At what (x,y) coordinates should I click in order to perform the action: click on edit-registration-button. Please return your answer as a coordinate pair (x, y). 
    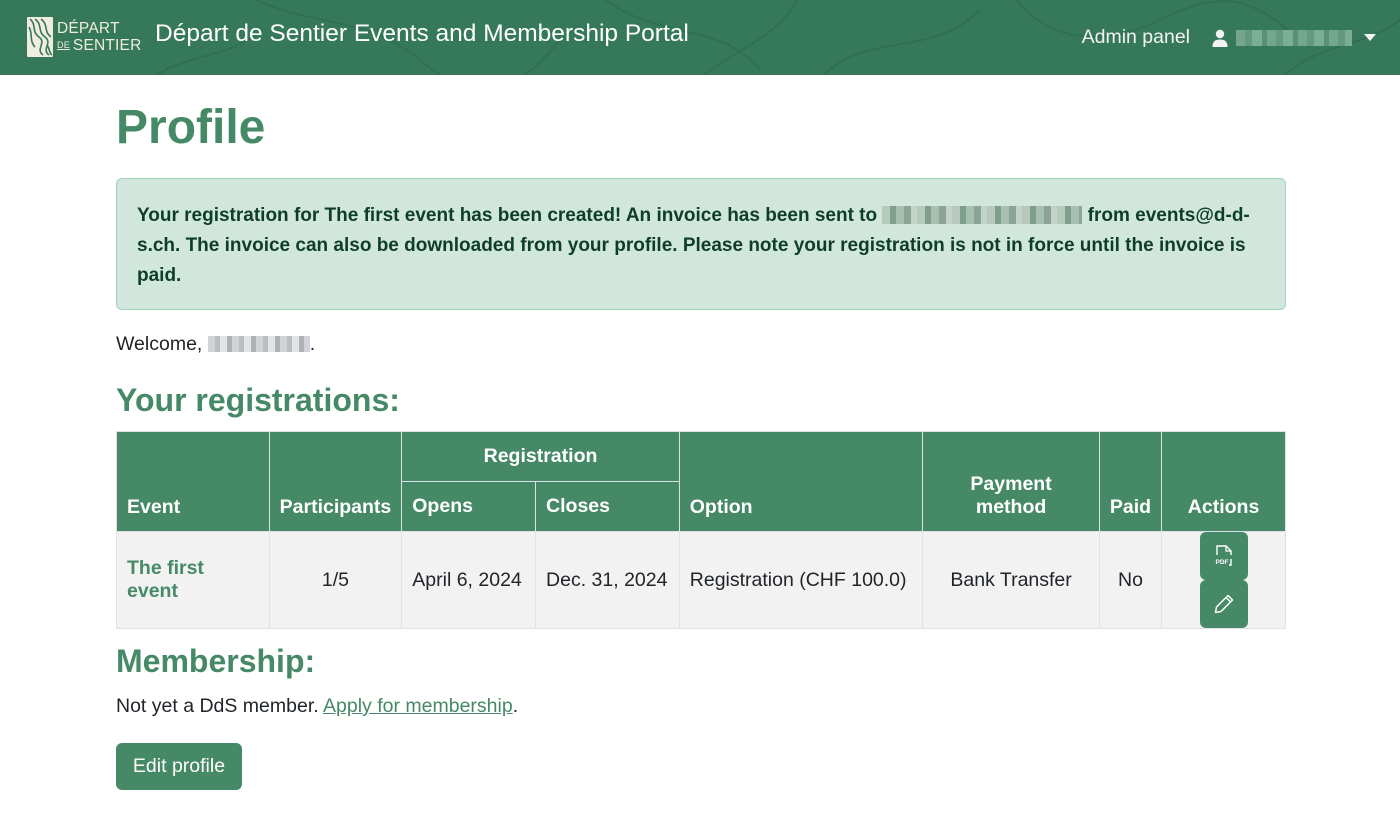
    Looking at the image, I should click on (1223, 604).